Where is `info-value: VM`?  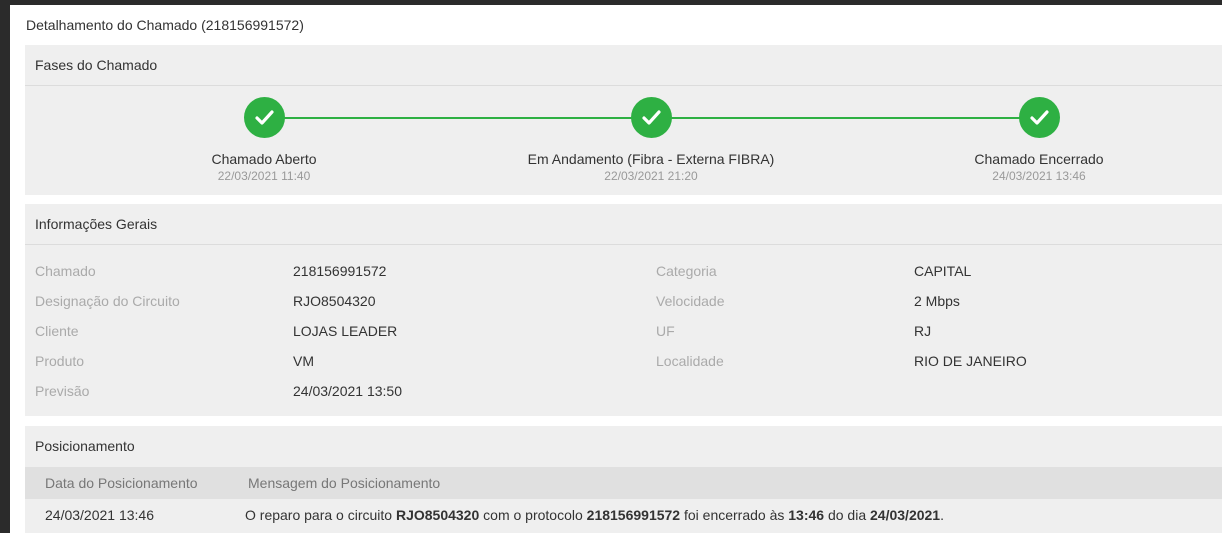
info-value: VM is located at coordinates (303, 361).